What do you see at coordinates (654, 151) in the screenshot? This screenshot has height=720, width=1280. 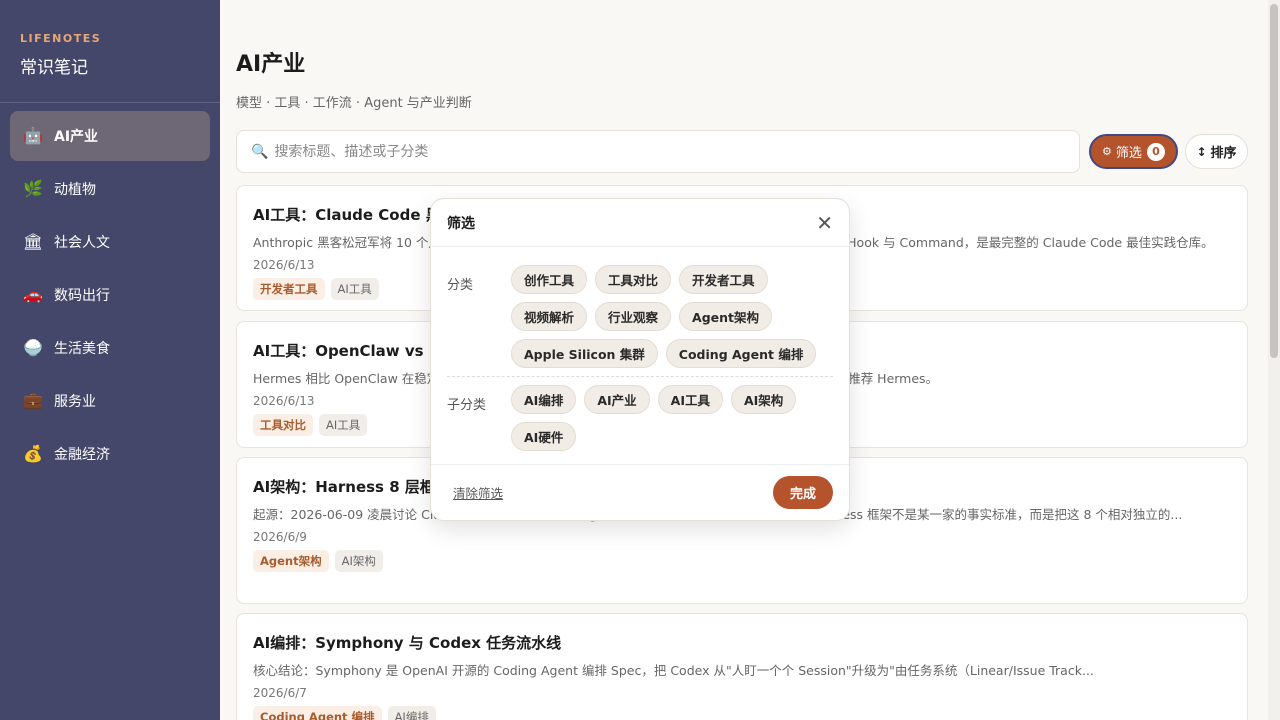 I see `search-input` at bounding box center [654, 151].